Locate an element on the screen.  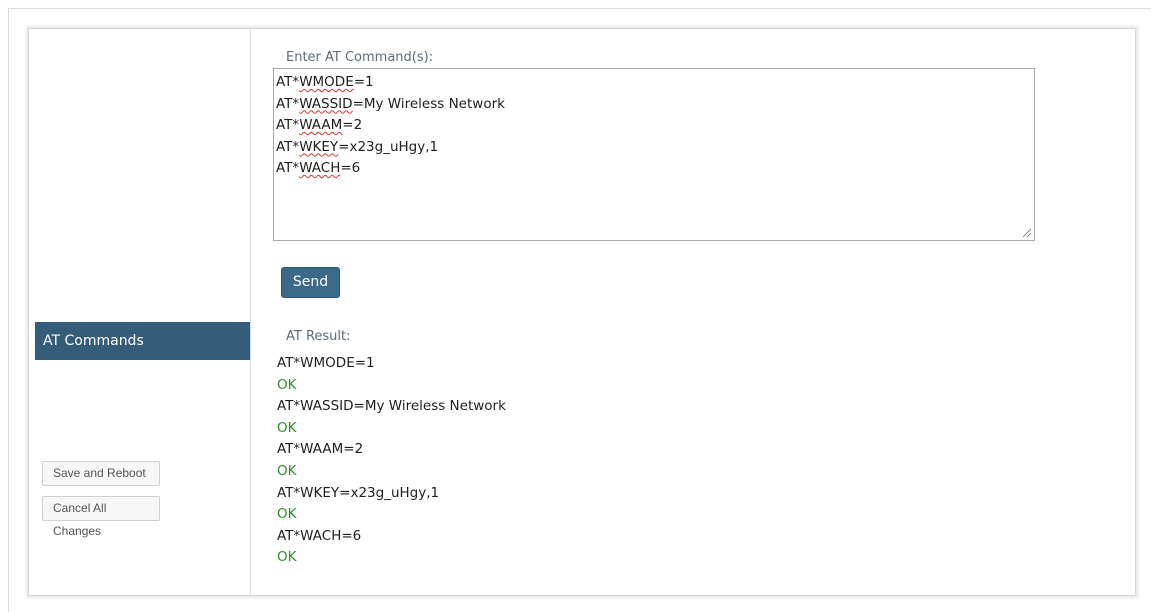
command-keyword: WKEY is located at coordinates (319, 146).